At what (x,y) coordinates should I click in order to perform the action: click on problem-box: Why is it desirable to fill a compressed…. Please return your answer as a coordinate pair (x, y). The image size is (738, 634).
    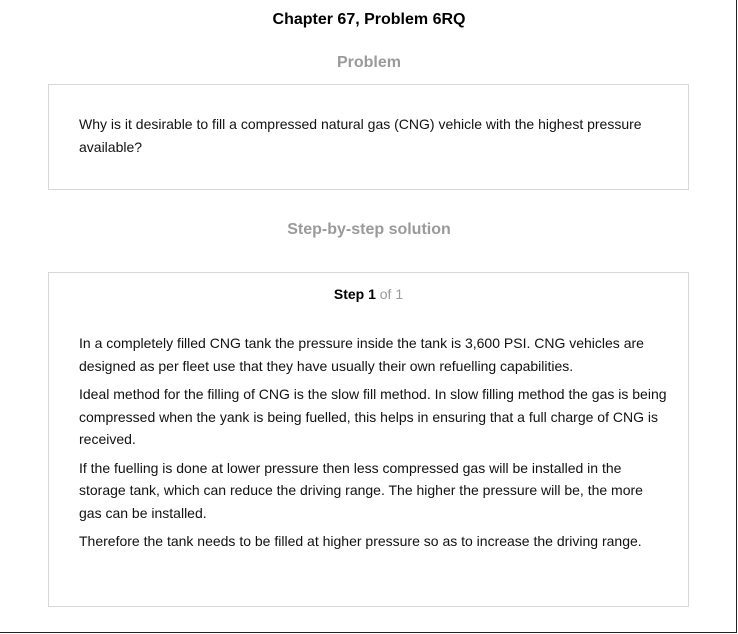
    Looking at the image, I should click on (368, 137).